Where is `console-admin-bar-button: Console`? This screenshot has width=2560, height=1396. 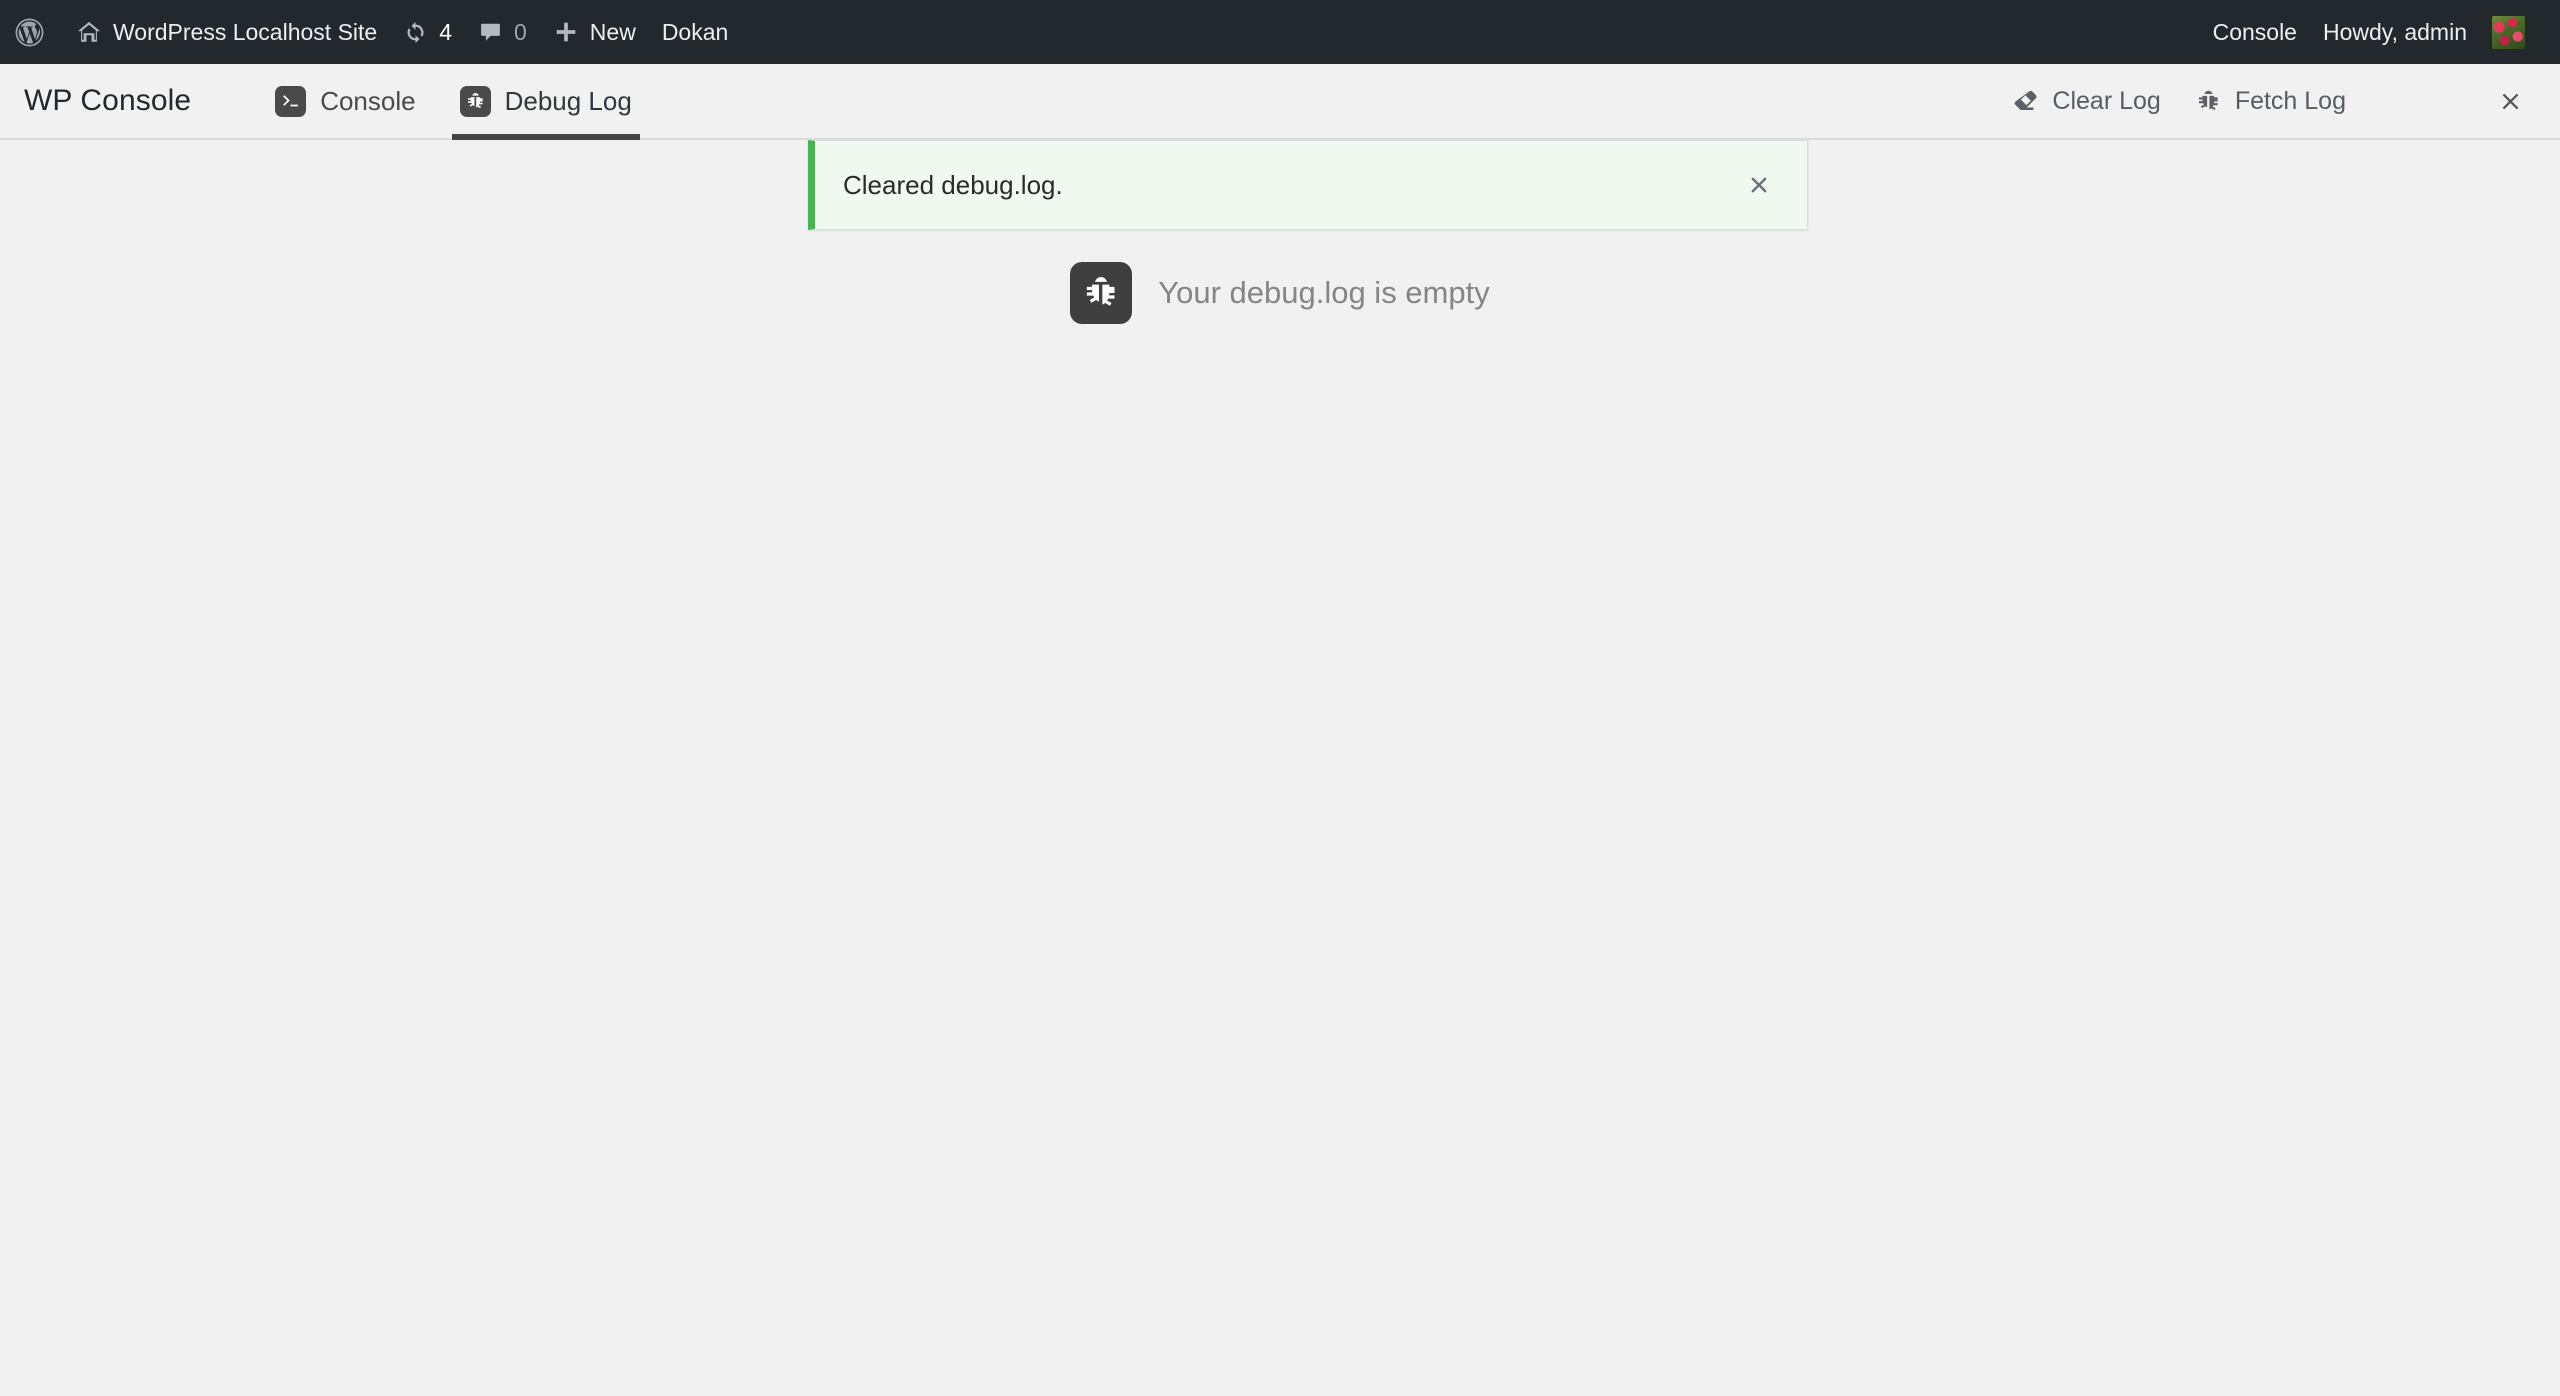 console-admin-bar-button: Console is located at coordinates (2255, 32).